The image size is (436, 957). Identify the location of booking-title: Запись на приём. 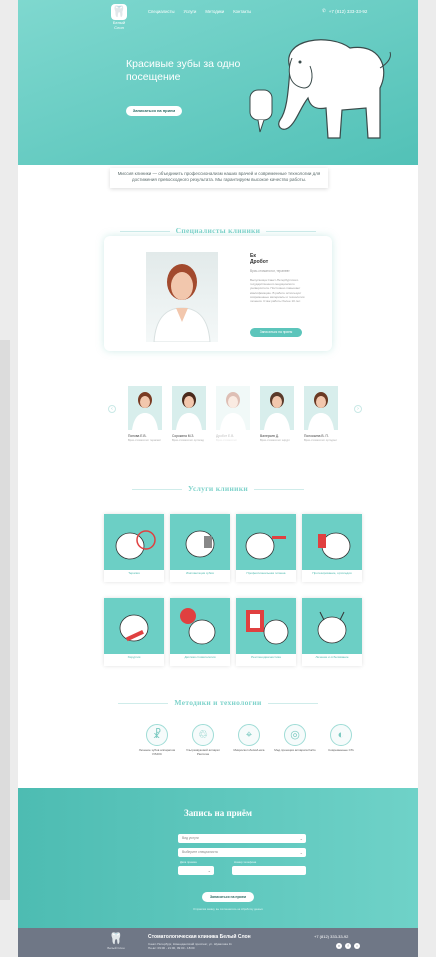
(218, 813).